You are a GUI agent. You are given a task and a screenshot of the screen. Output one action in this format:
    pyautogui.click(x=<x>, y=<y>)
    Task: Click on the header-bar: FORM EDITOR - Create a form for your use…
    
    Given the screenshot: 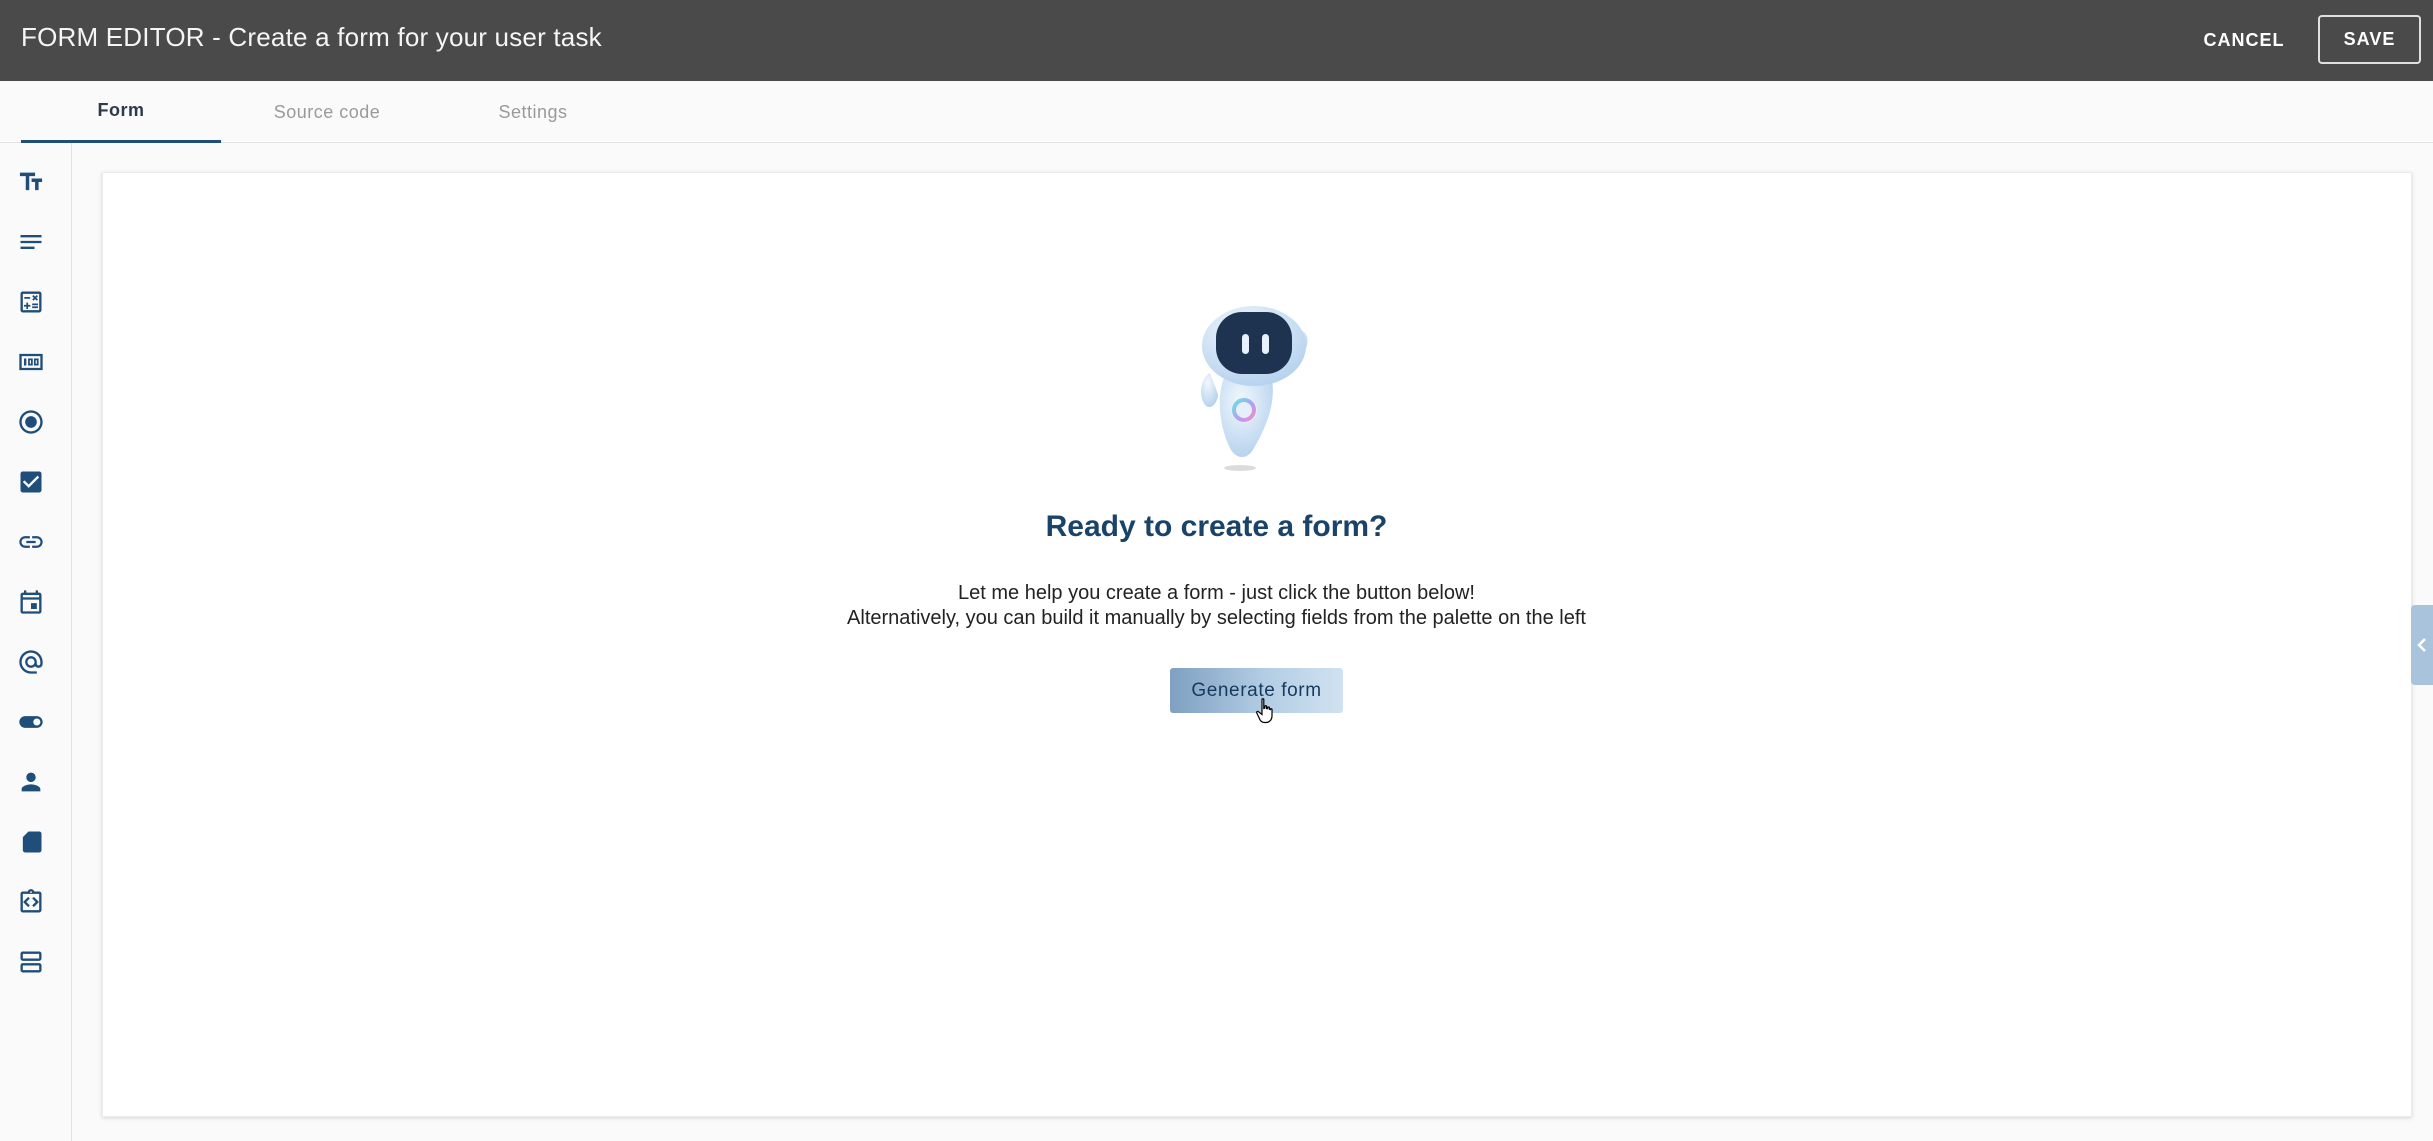 What is the action you would take?
    pyautogui.click(x=1216, y=40)
    